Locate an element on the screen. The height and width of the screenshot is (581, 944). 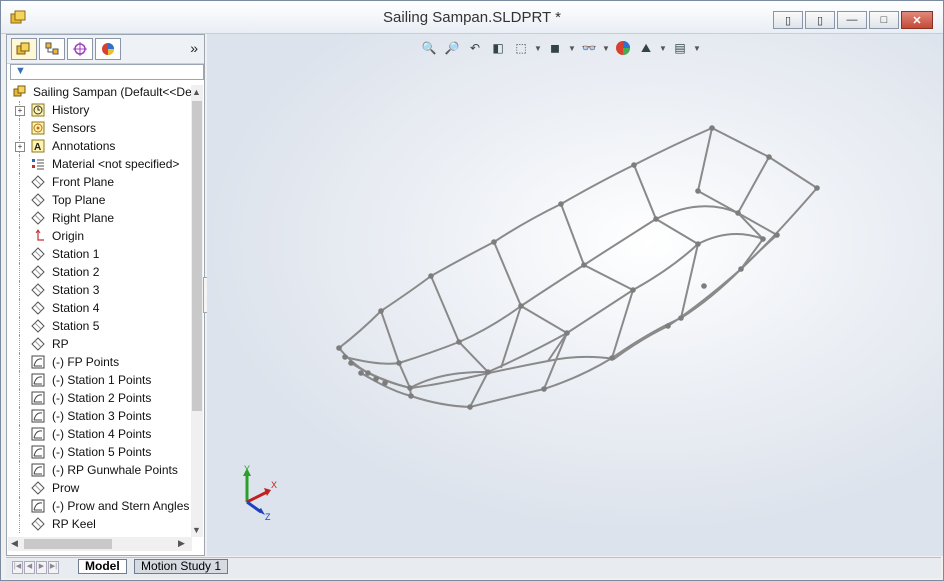
tree-item-label: Station 5 is located at coordinates (76, 326).